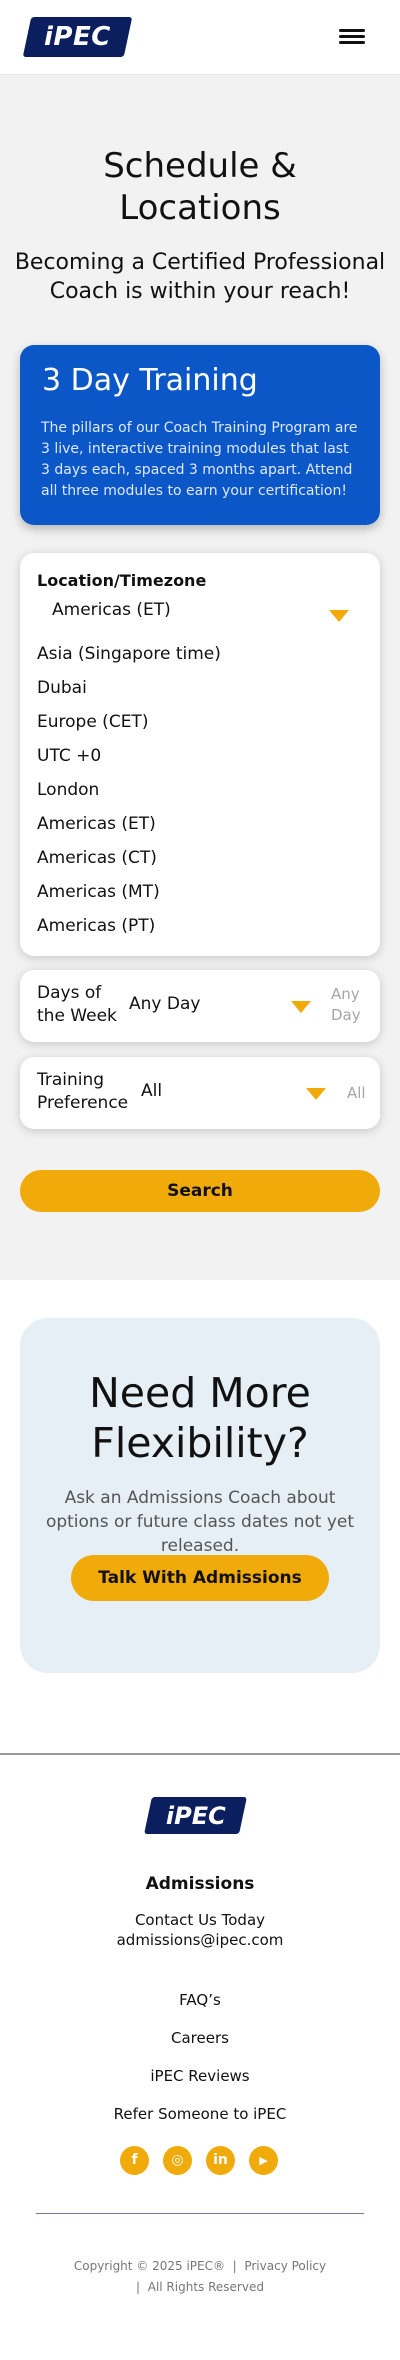 Image resolution: width=400 pixels, height=2360 pixels. I want to click on copyright-text: Copyright © 2025 iPEC®, so click(149, 2266).